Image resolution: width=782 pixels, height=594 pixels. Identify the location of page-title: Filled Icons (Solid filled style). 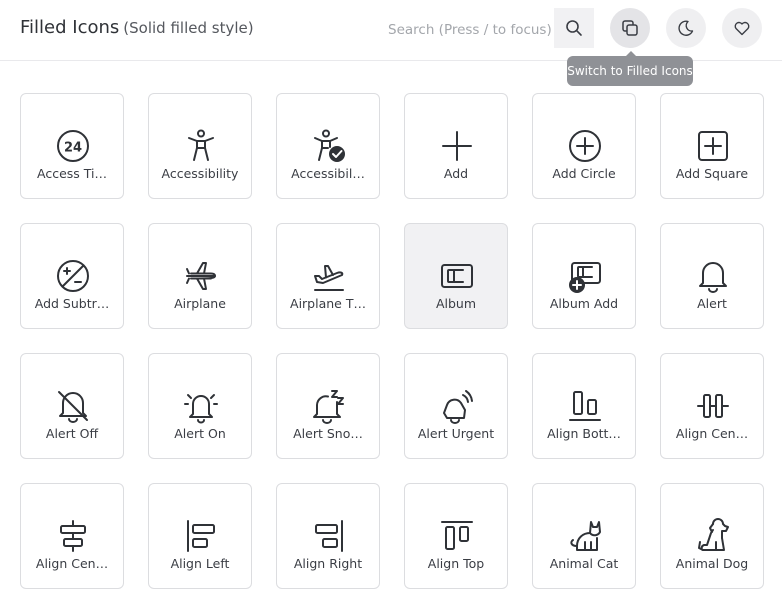
(137, 27).